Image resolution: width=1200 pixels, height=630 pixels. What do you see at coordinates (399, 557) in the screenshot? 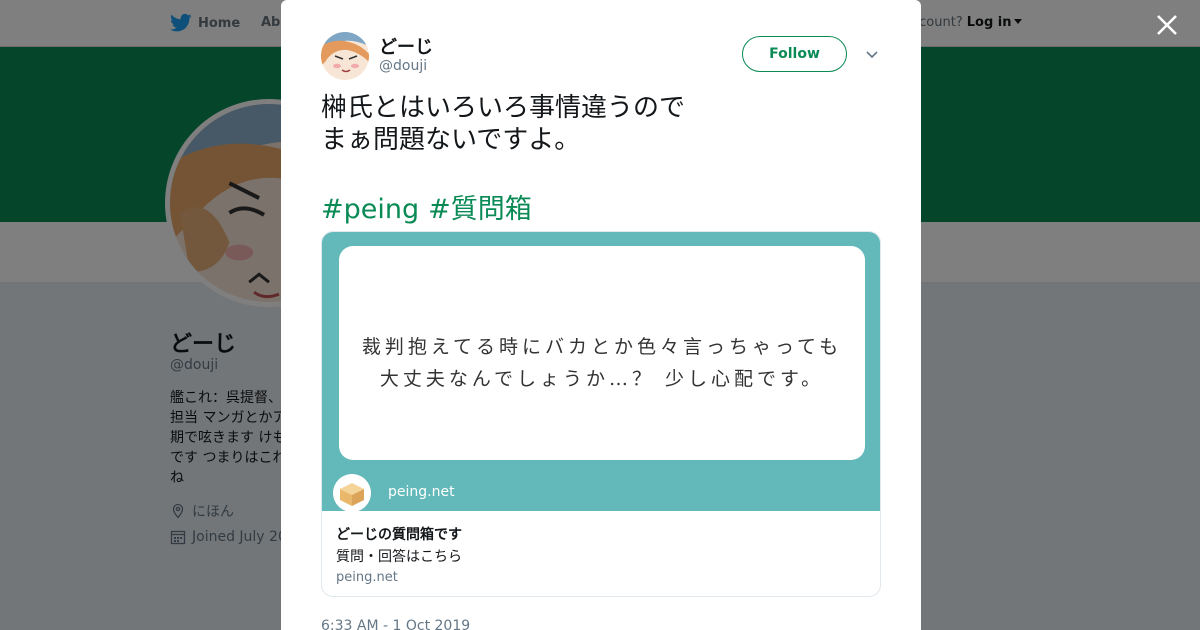
I see `card-description: 質問・回答はこちら` at bounding box center [399, 557].